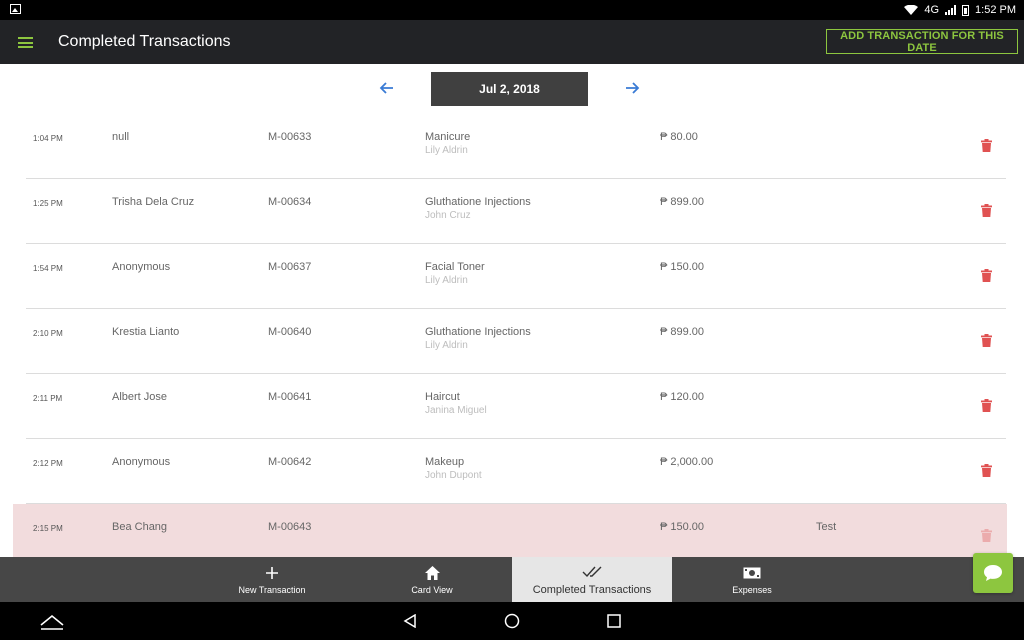  I want to click on transaction-customer: Bea Chang, so click(140, 527).